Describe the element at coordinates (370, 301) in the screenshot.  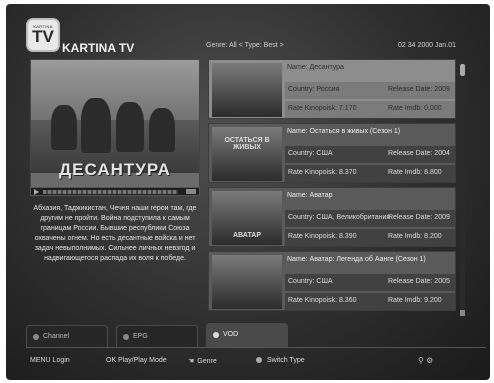
I see `movie-rating-row: Rate Kinopoisk: 8.360 Rate Imdb: 9.200` at that location.